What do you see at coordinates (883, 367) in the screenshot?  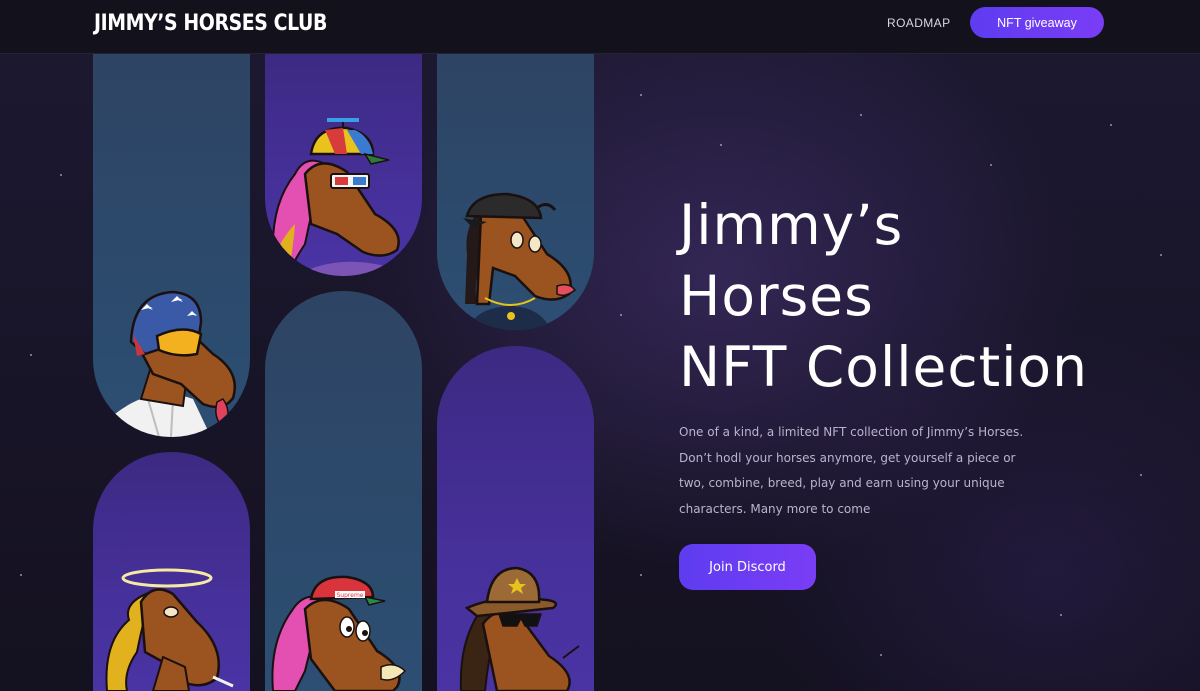 I see `hero-title-line-3: NFT Collection` at bounding box center [883, 367].